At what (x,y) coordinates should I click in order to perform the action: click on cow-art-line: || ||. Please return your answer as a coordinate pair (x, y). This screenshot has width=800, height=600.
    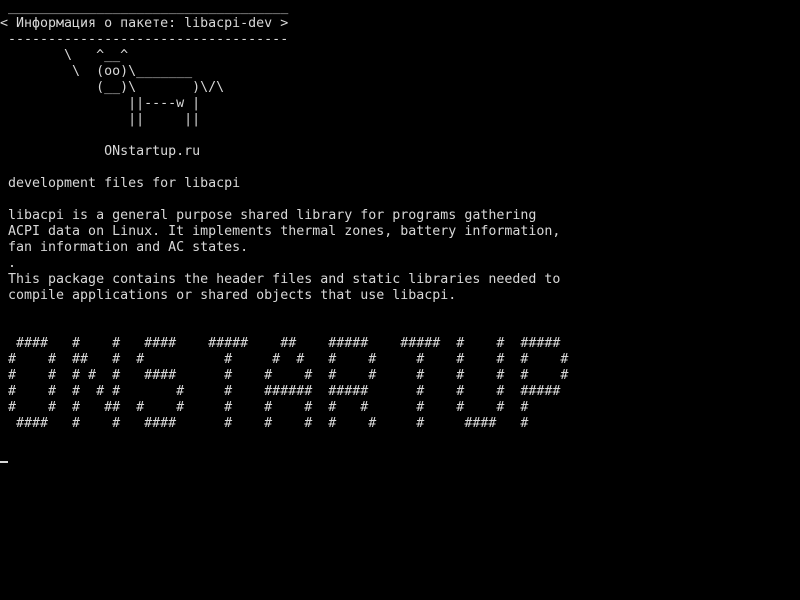
    Looking at the image, I should click on (100, 119).